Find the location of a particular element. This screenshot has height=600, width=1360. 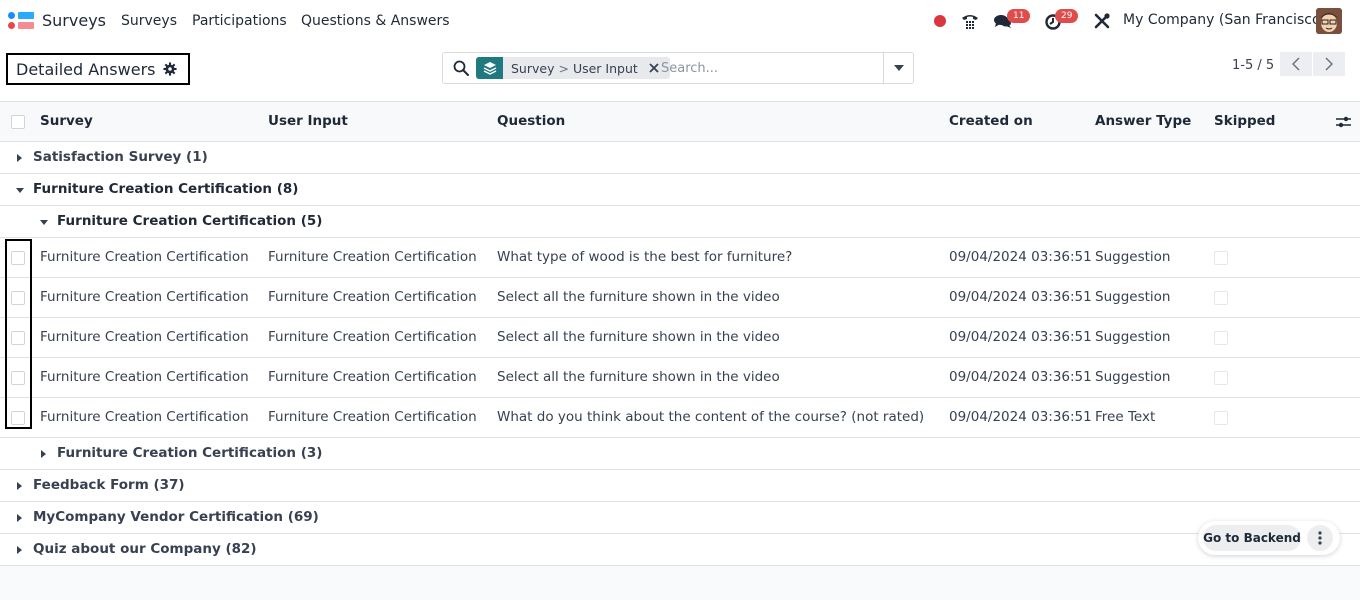

backend-floating-bar: Go to Backend is located at coordinates (1269, 538).